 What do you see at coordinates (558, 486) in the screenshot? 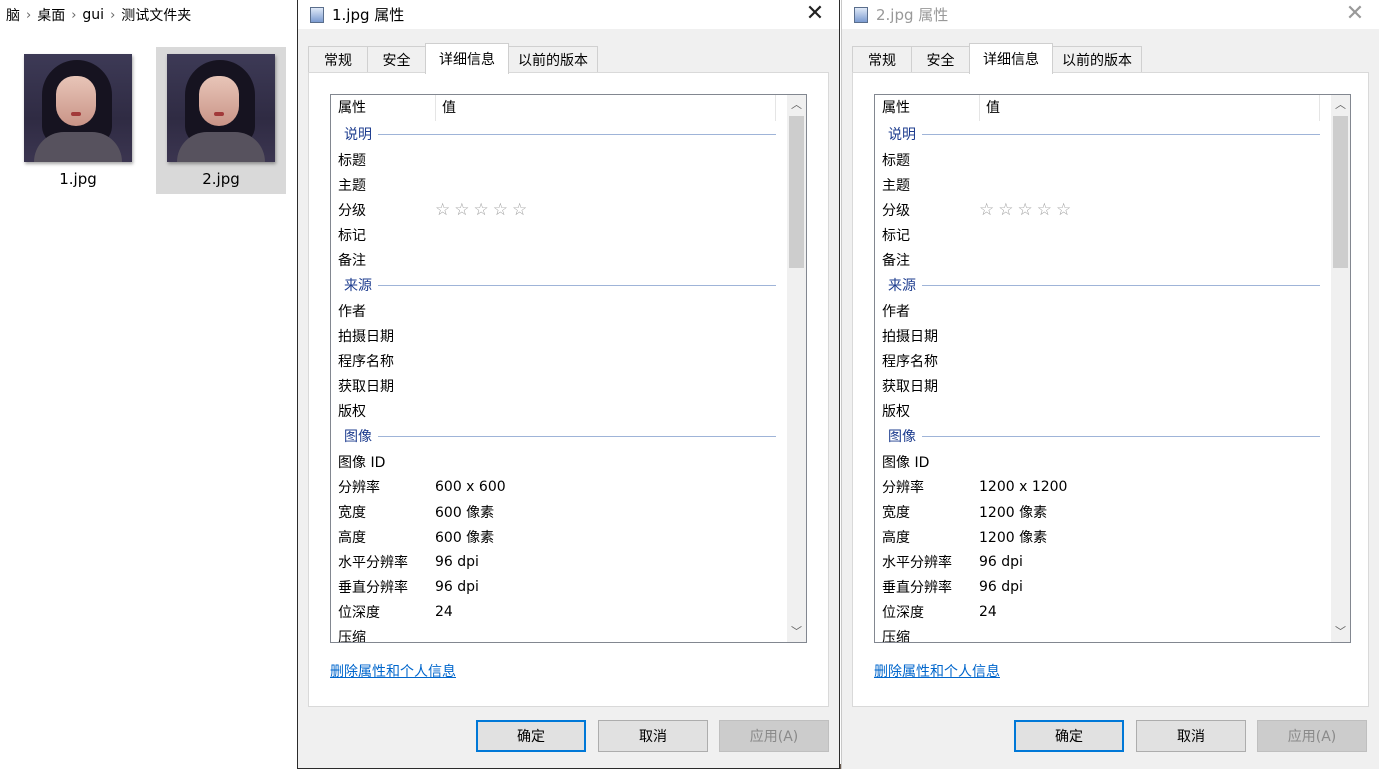
I see `property-row: 分辨率 600 x 600` at bounding box center [558, 486].